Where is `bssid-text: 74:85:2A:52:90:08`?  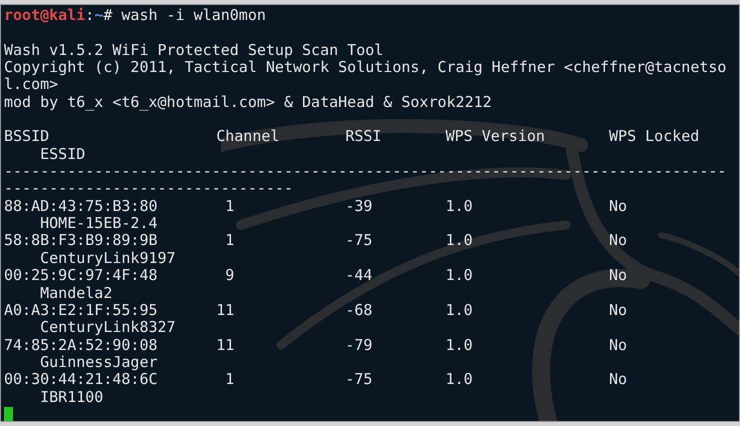
bssid-text: 74:85:2A:52:90:08 is located at coordinates (81, 345).